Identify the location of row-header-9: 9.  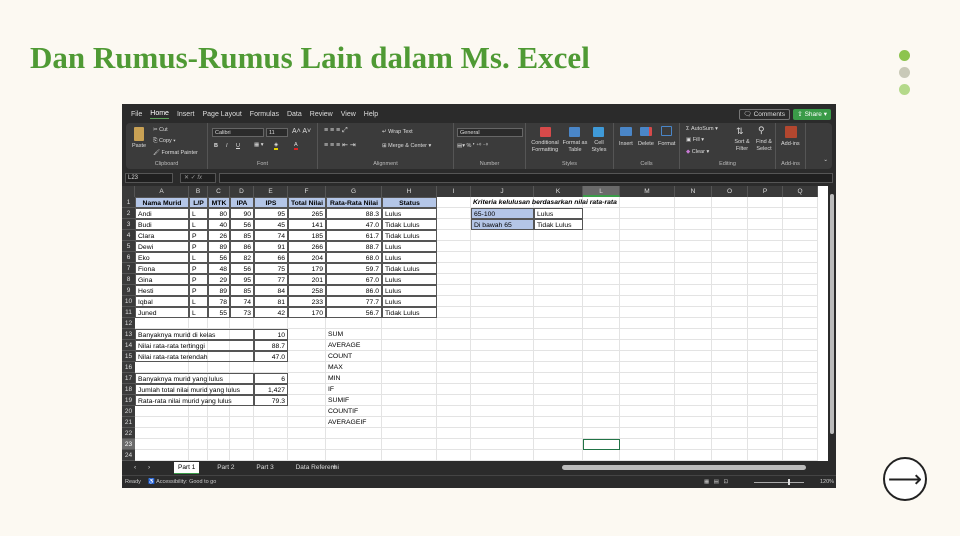
(128, 290).